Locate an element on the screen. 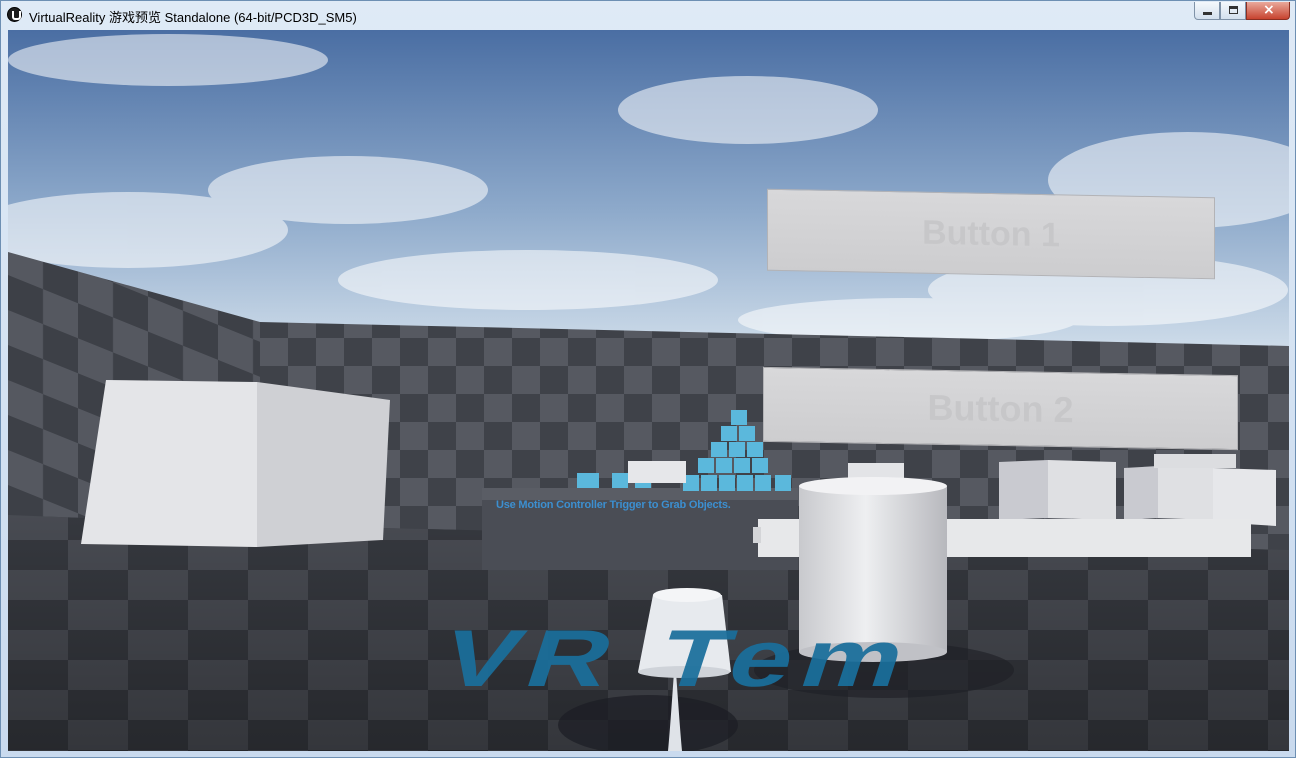 The image size is (1296, 758). white-cube is located at coordinates (235, 463).